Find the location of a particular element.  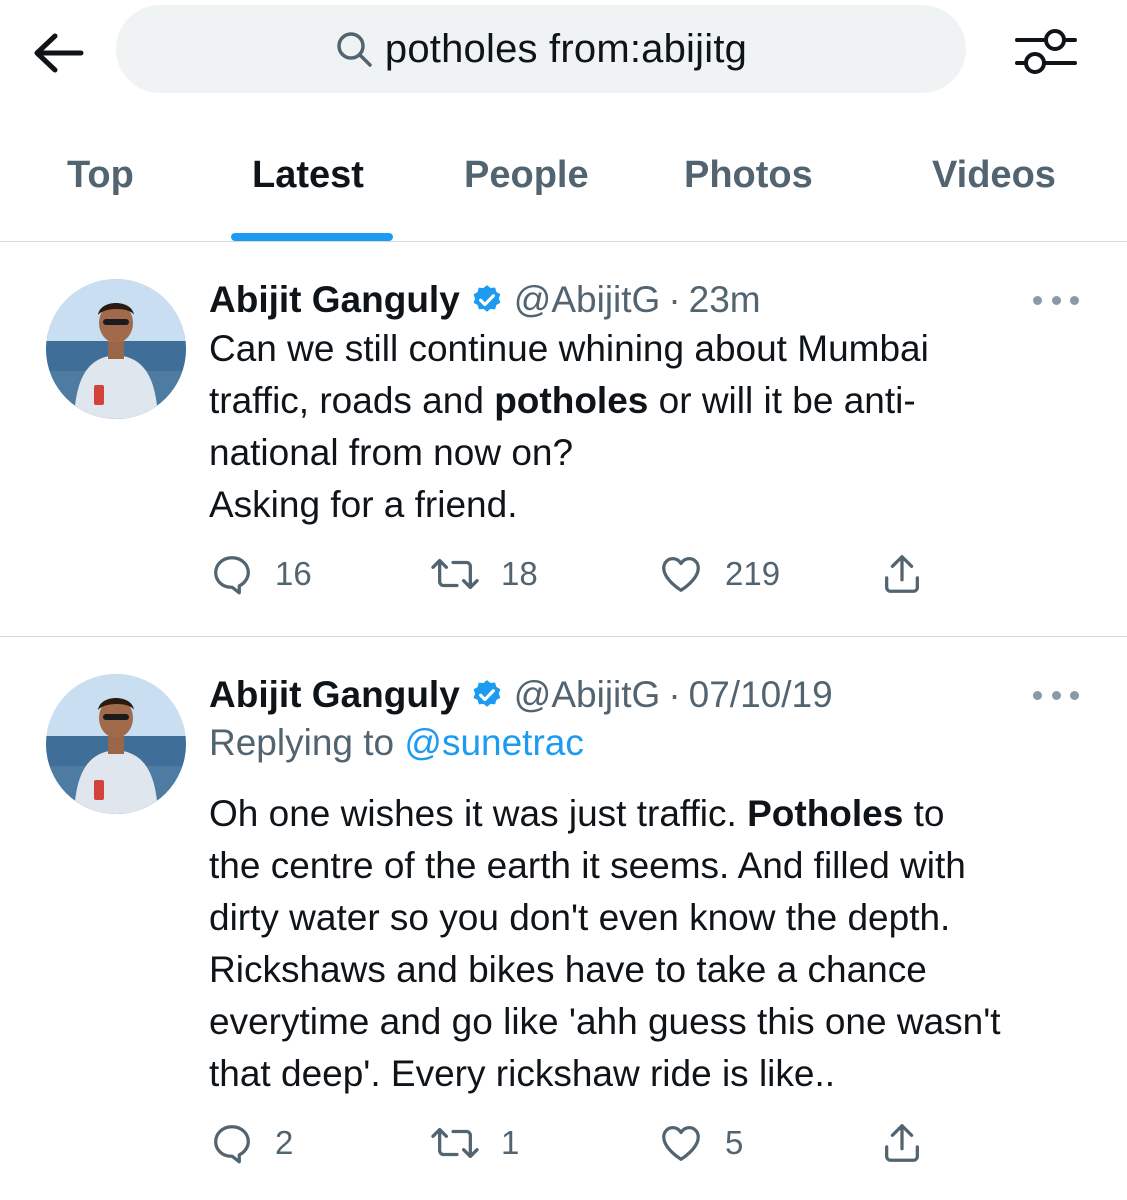

tab-photos: Photos is located at coordinates (748, 175).